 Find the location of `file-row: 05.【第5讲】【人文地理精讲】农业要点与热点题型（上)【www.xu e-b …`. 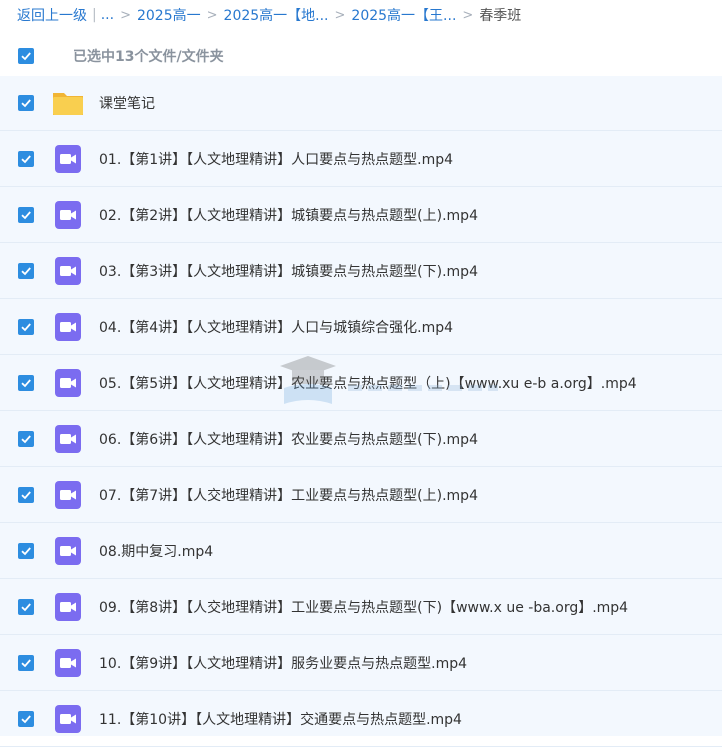

file-row: 05.【第5讲】【人文地理精讲】农业要点与热点题型（上)【www.xu e-b … is located at coordinates (361, 383).